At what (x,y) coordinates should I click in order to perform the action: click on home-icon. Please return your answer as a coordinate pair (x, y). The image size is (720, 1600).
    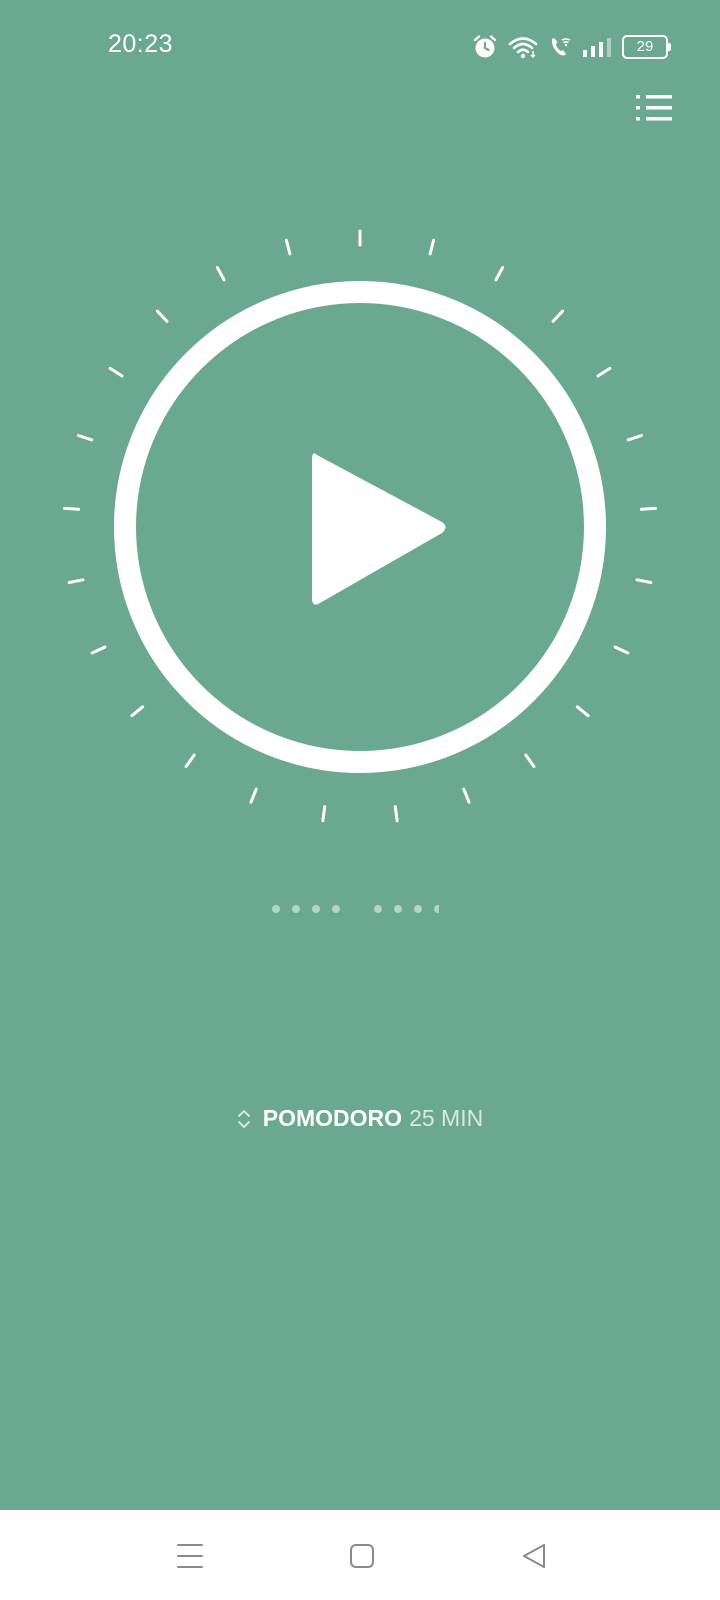
    Looking at the image, I should click on (362, 1556).